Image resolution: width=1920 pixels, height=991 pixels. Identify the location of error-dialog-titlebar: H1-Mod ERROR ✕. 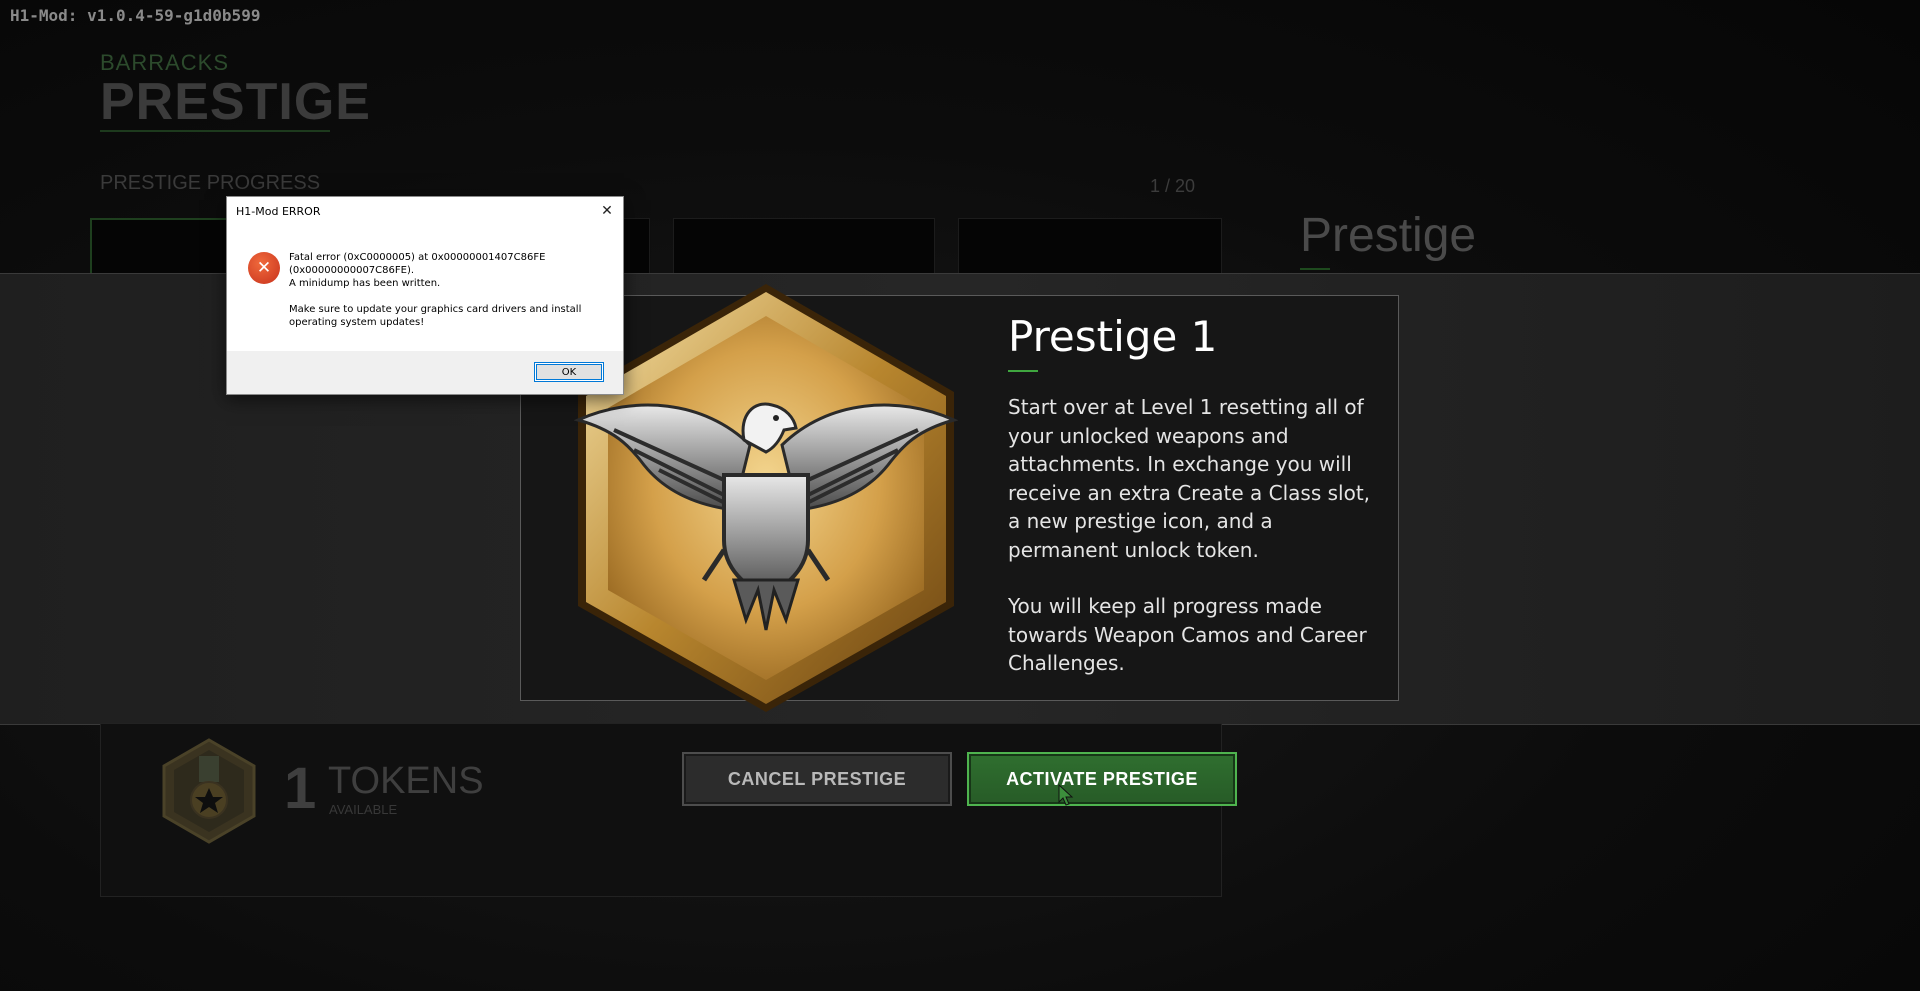
(425, 211).